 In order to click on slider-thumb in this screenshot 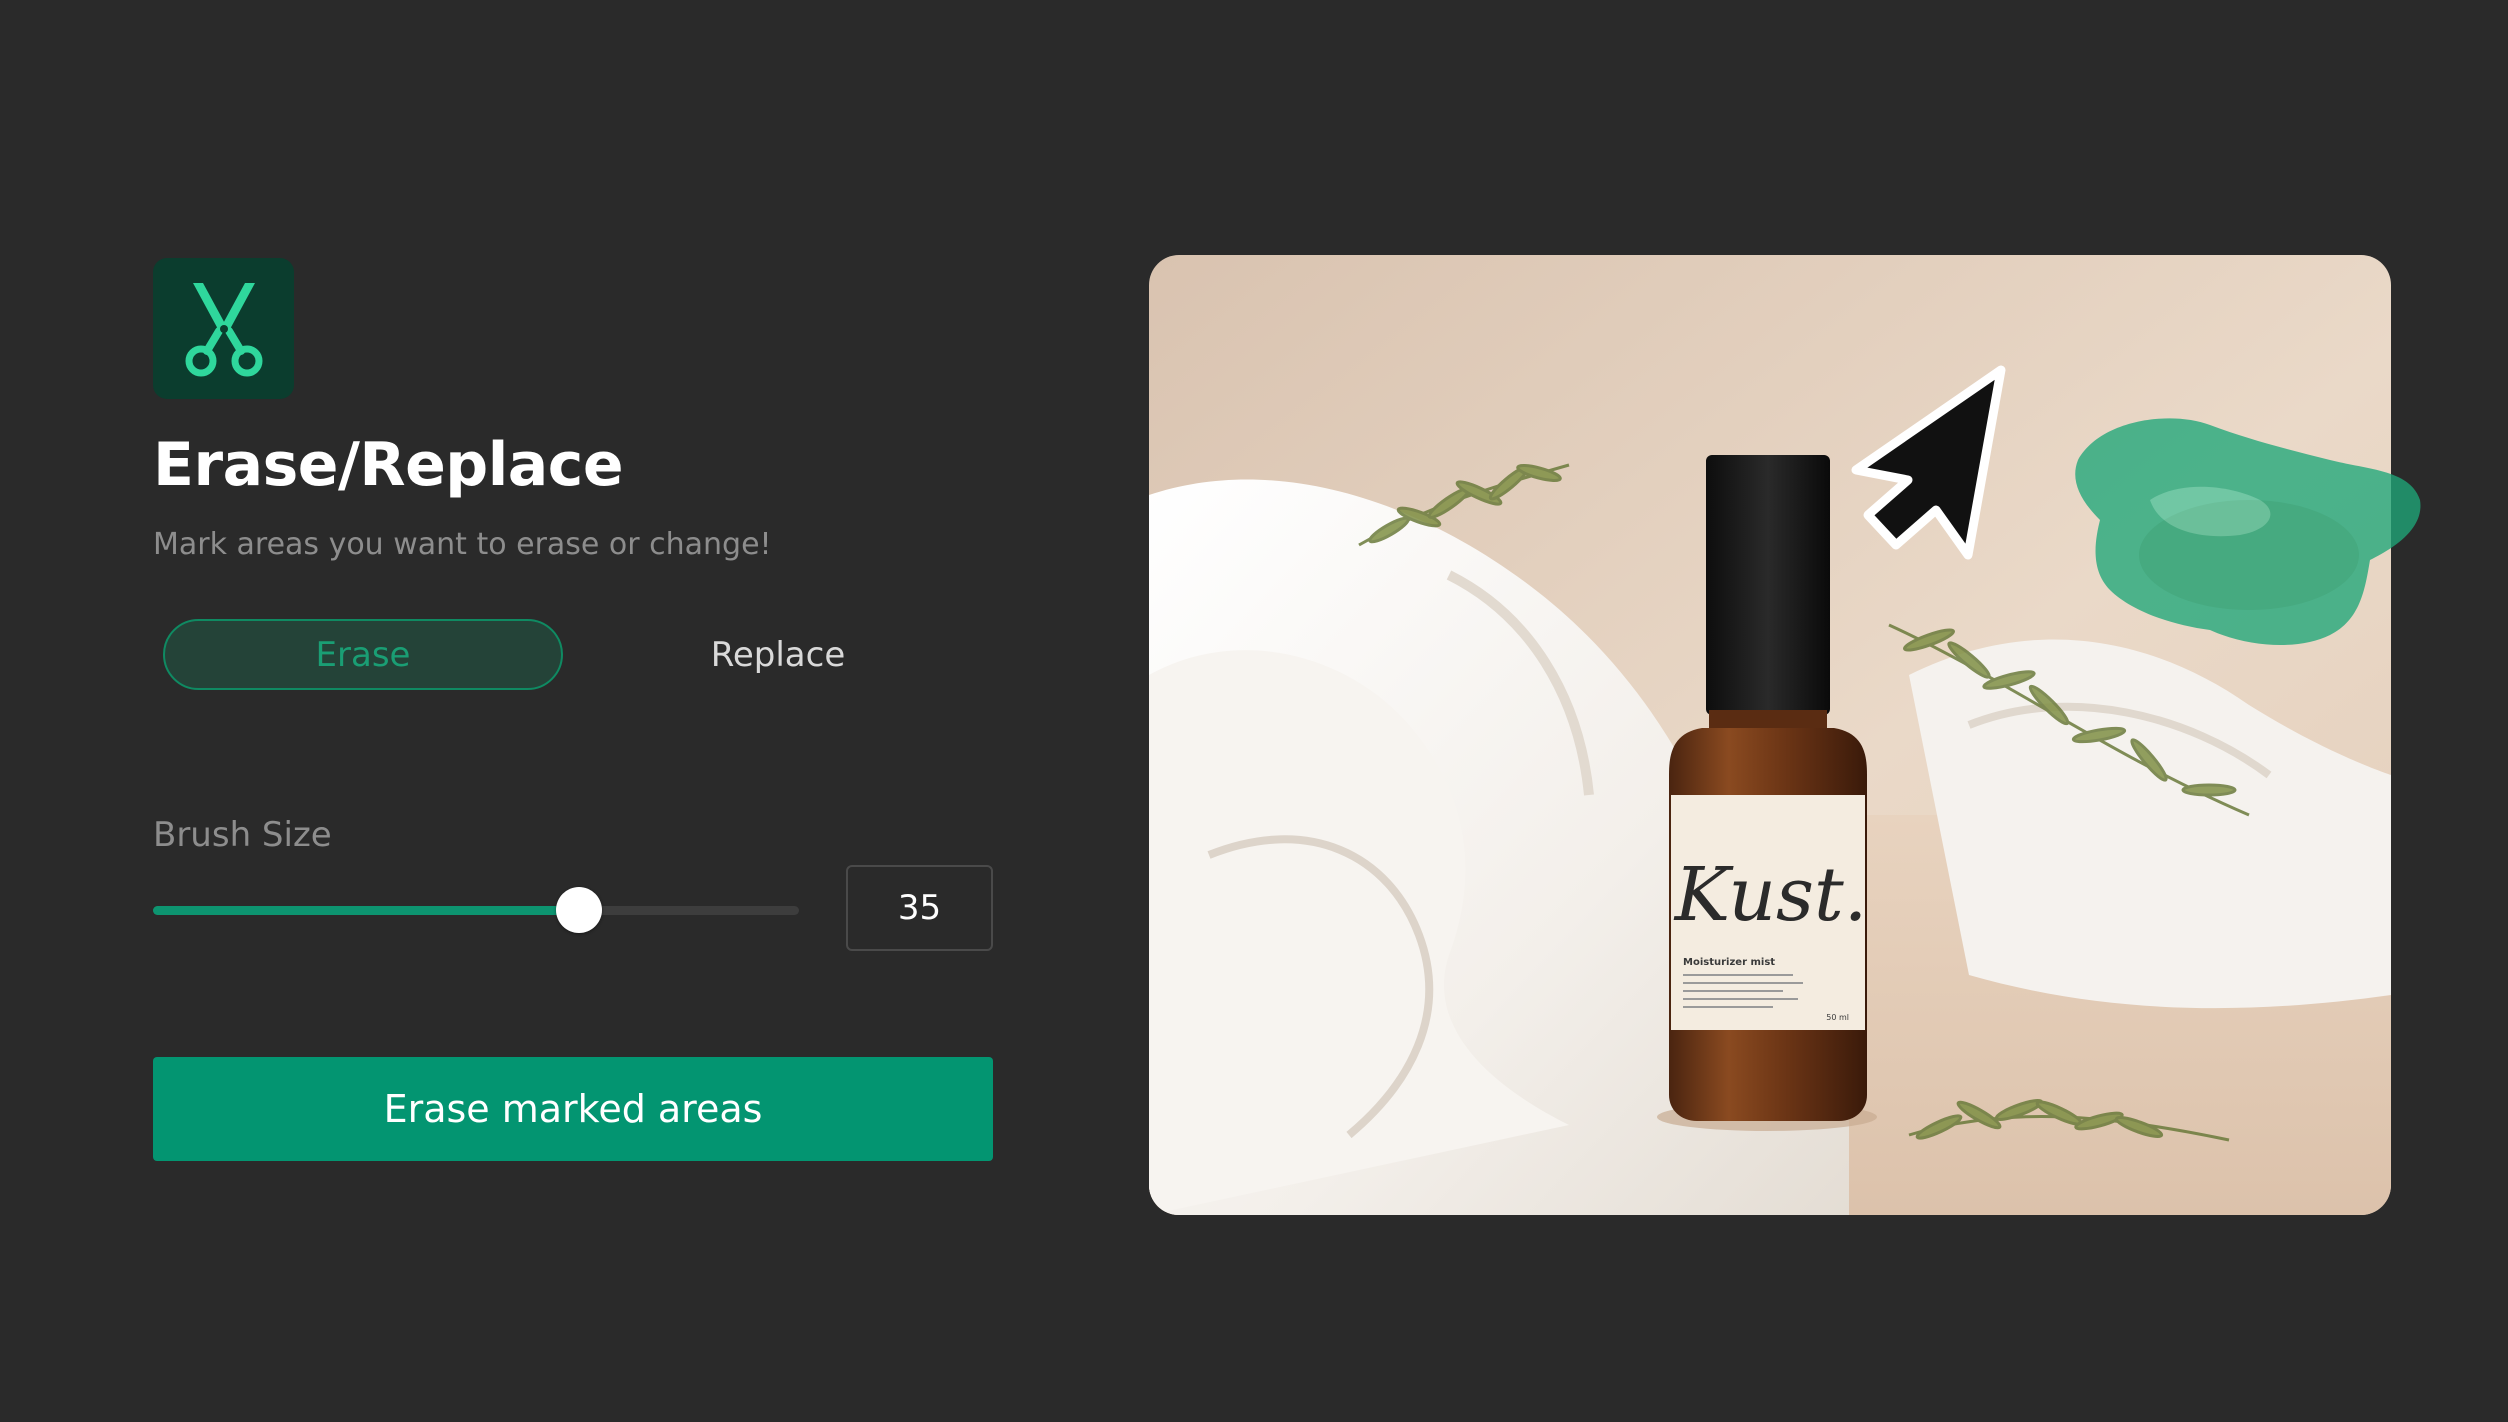, I will do `click(579, 910)`.